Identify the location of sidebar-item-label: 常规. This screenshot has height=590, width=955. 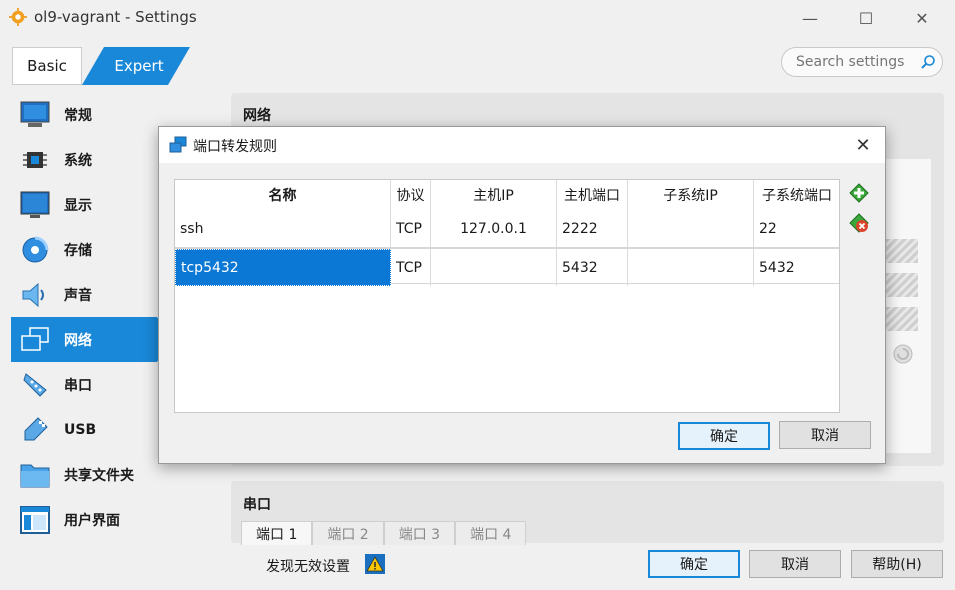
(78, 115).